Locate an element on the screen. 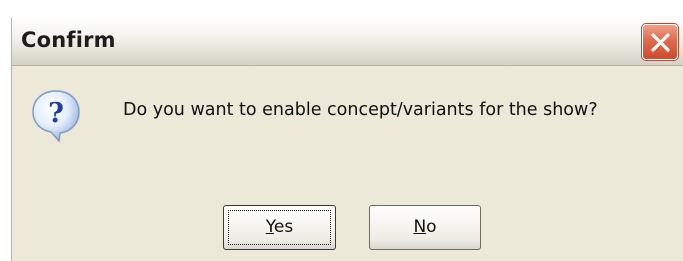 The width and height of the screenshot is (683, 261). focus-ring is located at coordinates (279, 227).